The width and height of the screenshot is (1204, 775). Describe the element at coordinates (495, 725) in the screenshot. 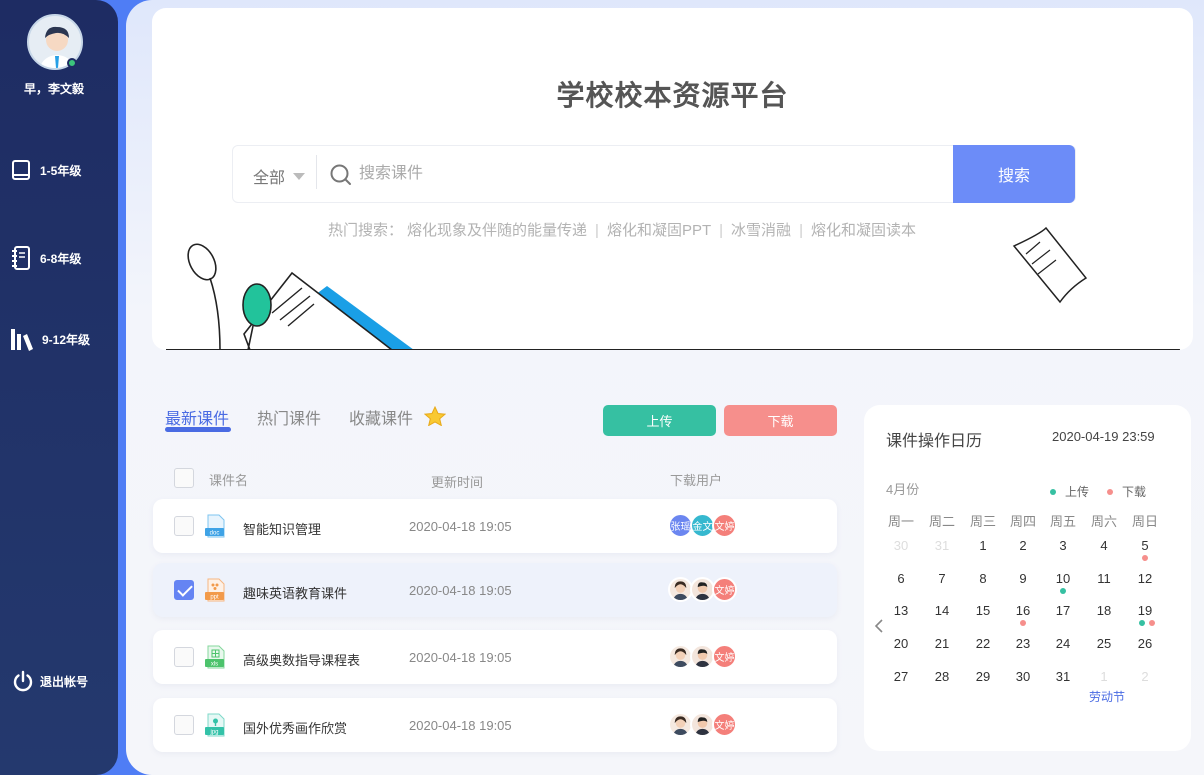

I see `table-row: jpg 国外优秀画作欣赏 2020-04-18 19:05 文婷` at that location.